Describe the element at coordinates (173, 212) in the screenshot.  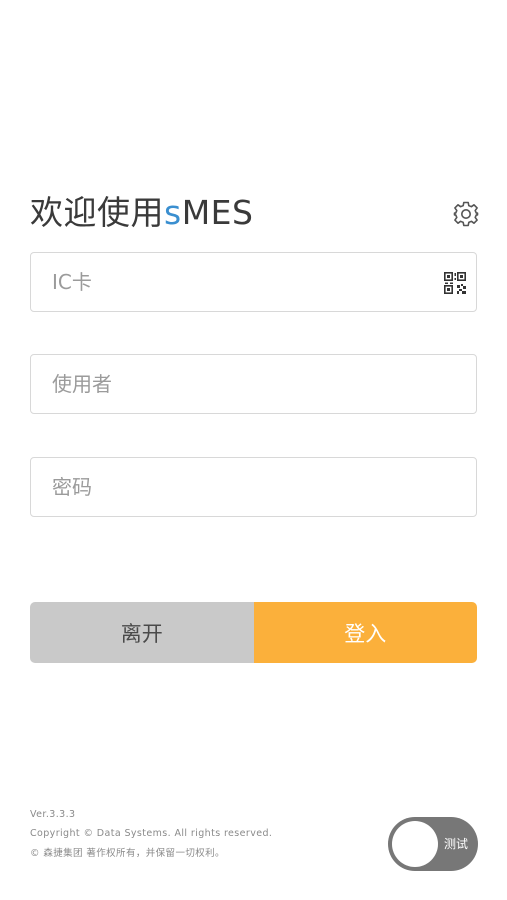
I see `title-accent: s` at that location.